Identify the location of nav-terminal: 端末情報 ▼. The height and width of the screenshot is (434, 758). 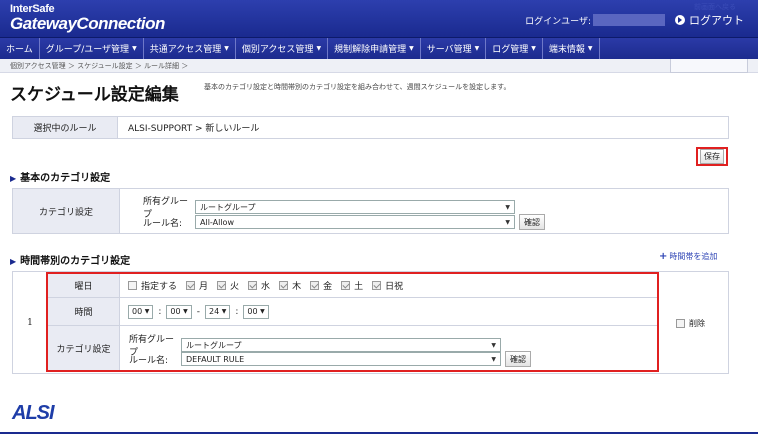
(571, 48).